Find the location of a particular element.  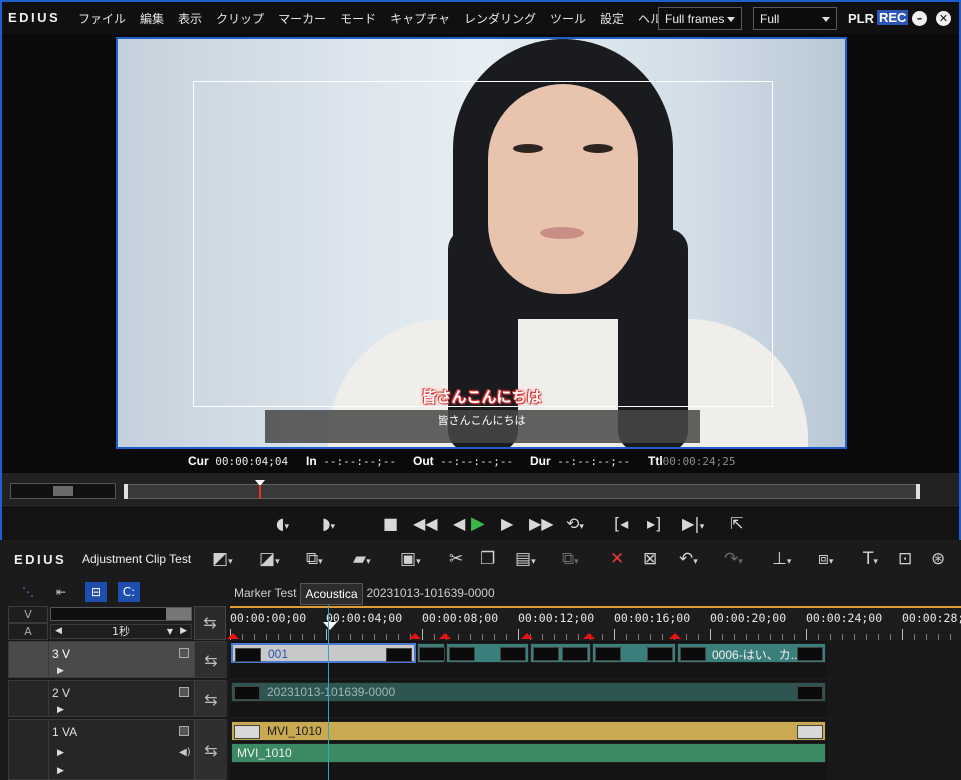

slider-start-handle is located at coordinates (126, 491).